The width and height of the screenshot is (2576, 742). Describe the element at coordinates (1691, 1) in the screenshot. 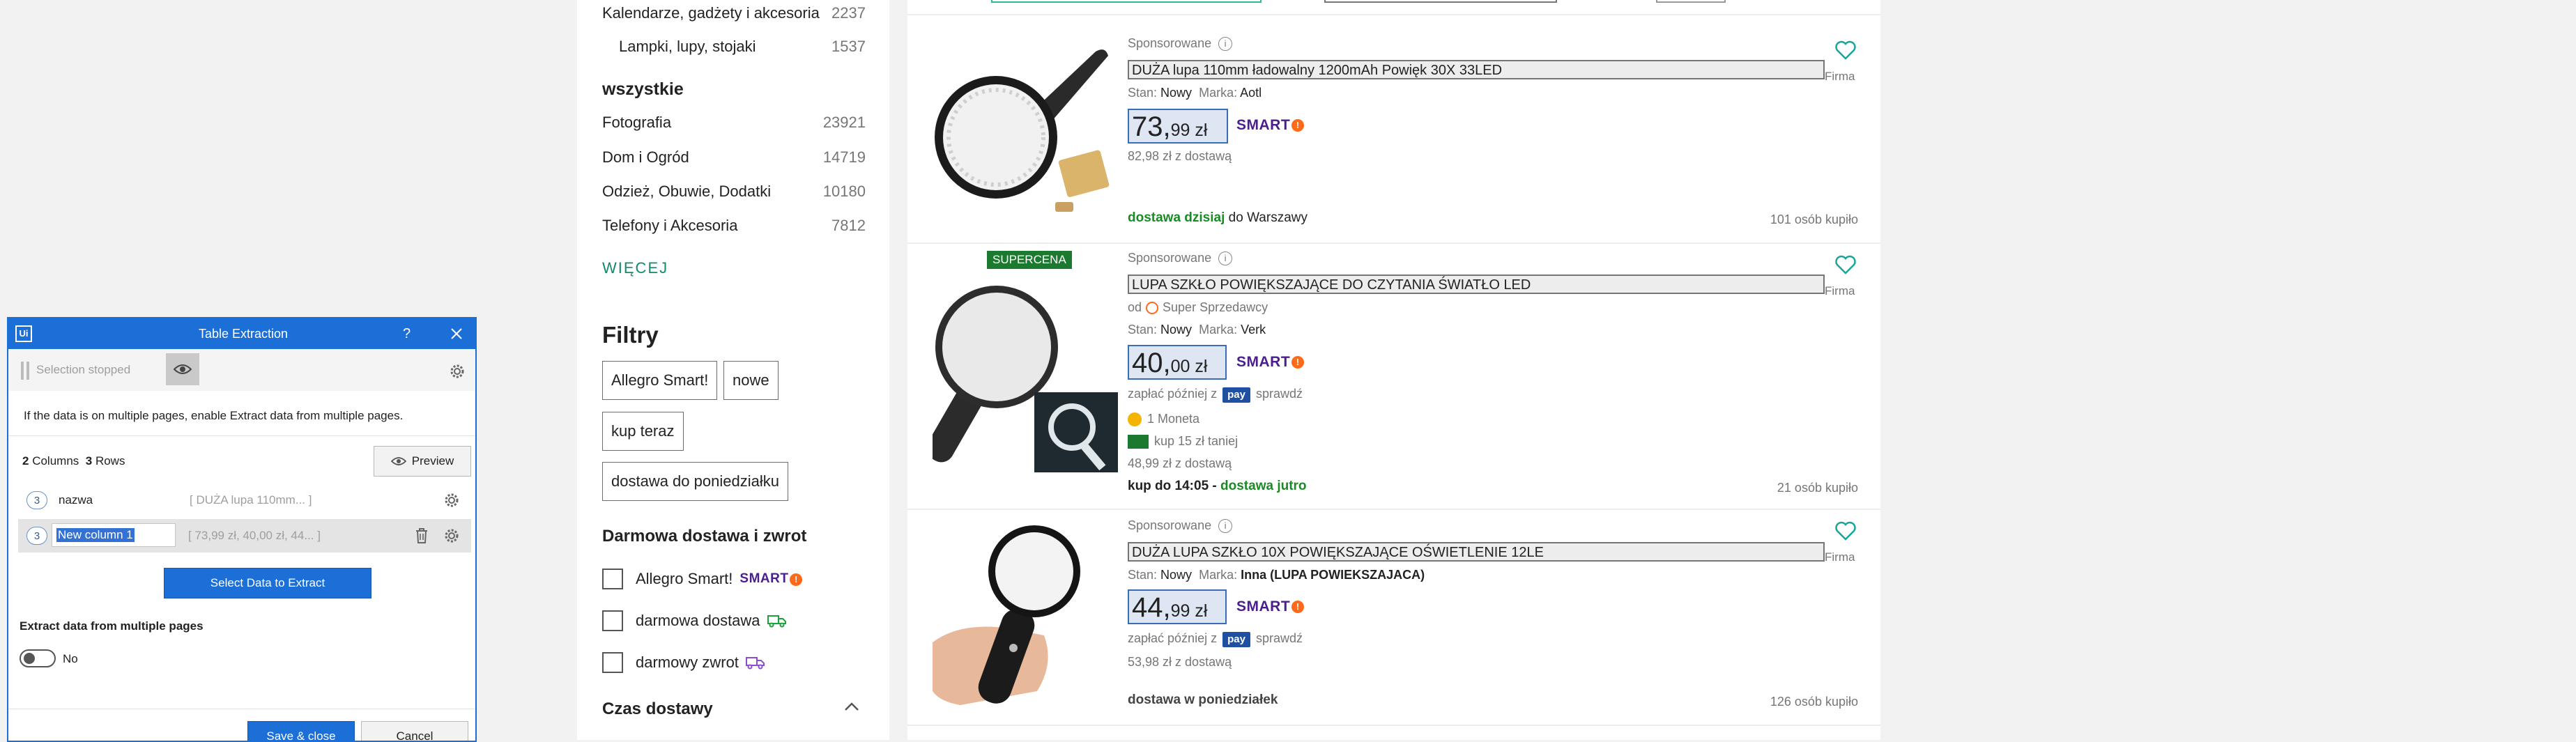

I see `top-small-field` at that location.